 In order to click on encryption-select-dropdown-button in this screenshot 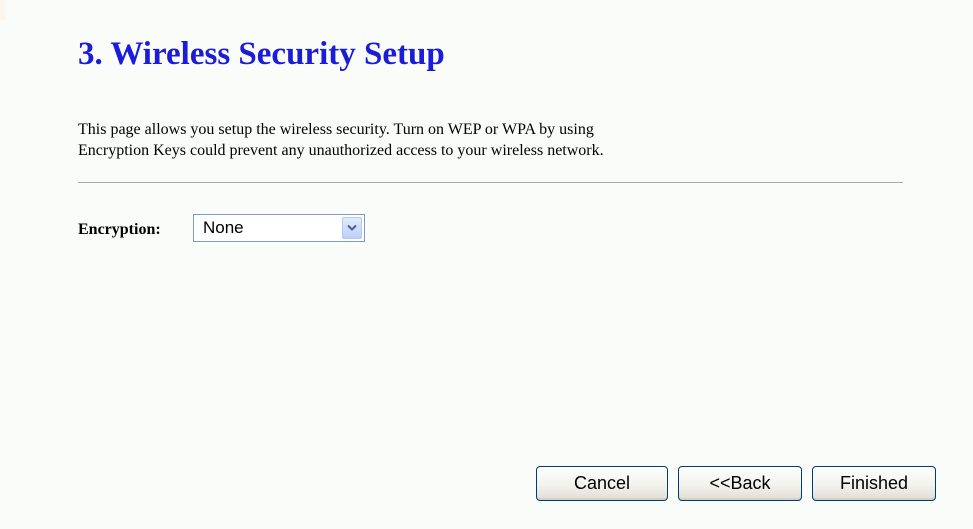, I will do `click(352, 228)`.